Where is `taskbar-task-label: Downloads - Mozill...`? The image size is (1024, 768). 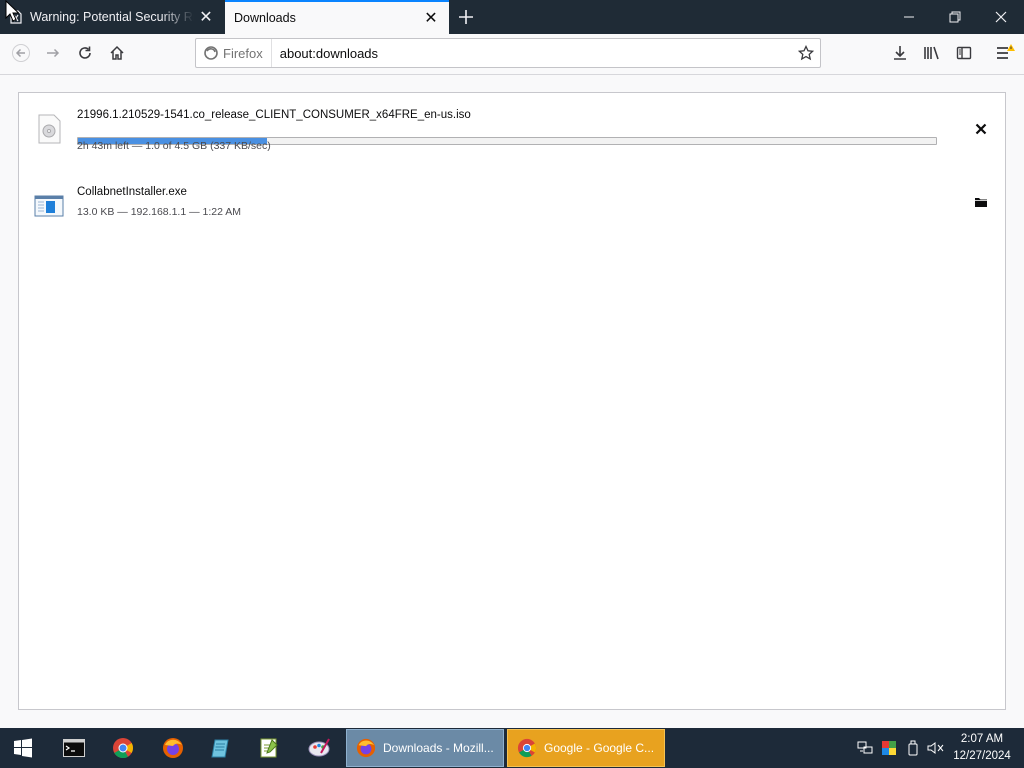 taskbar-task-label: Downloads - Mozill... is located at coordinates (438, 748).